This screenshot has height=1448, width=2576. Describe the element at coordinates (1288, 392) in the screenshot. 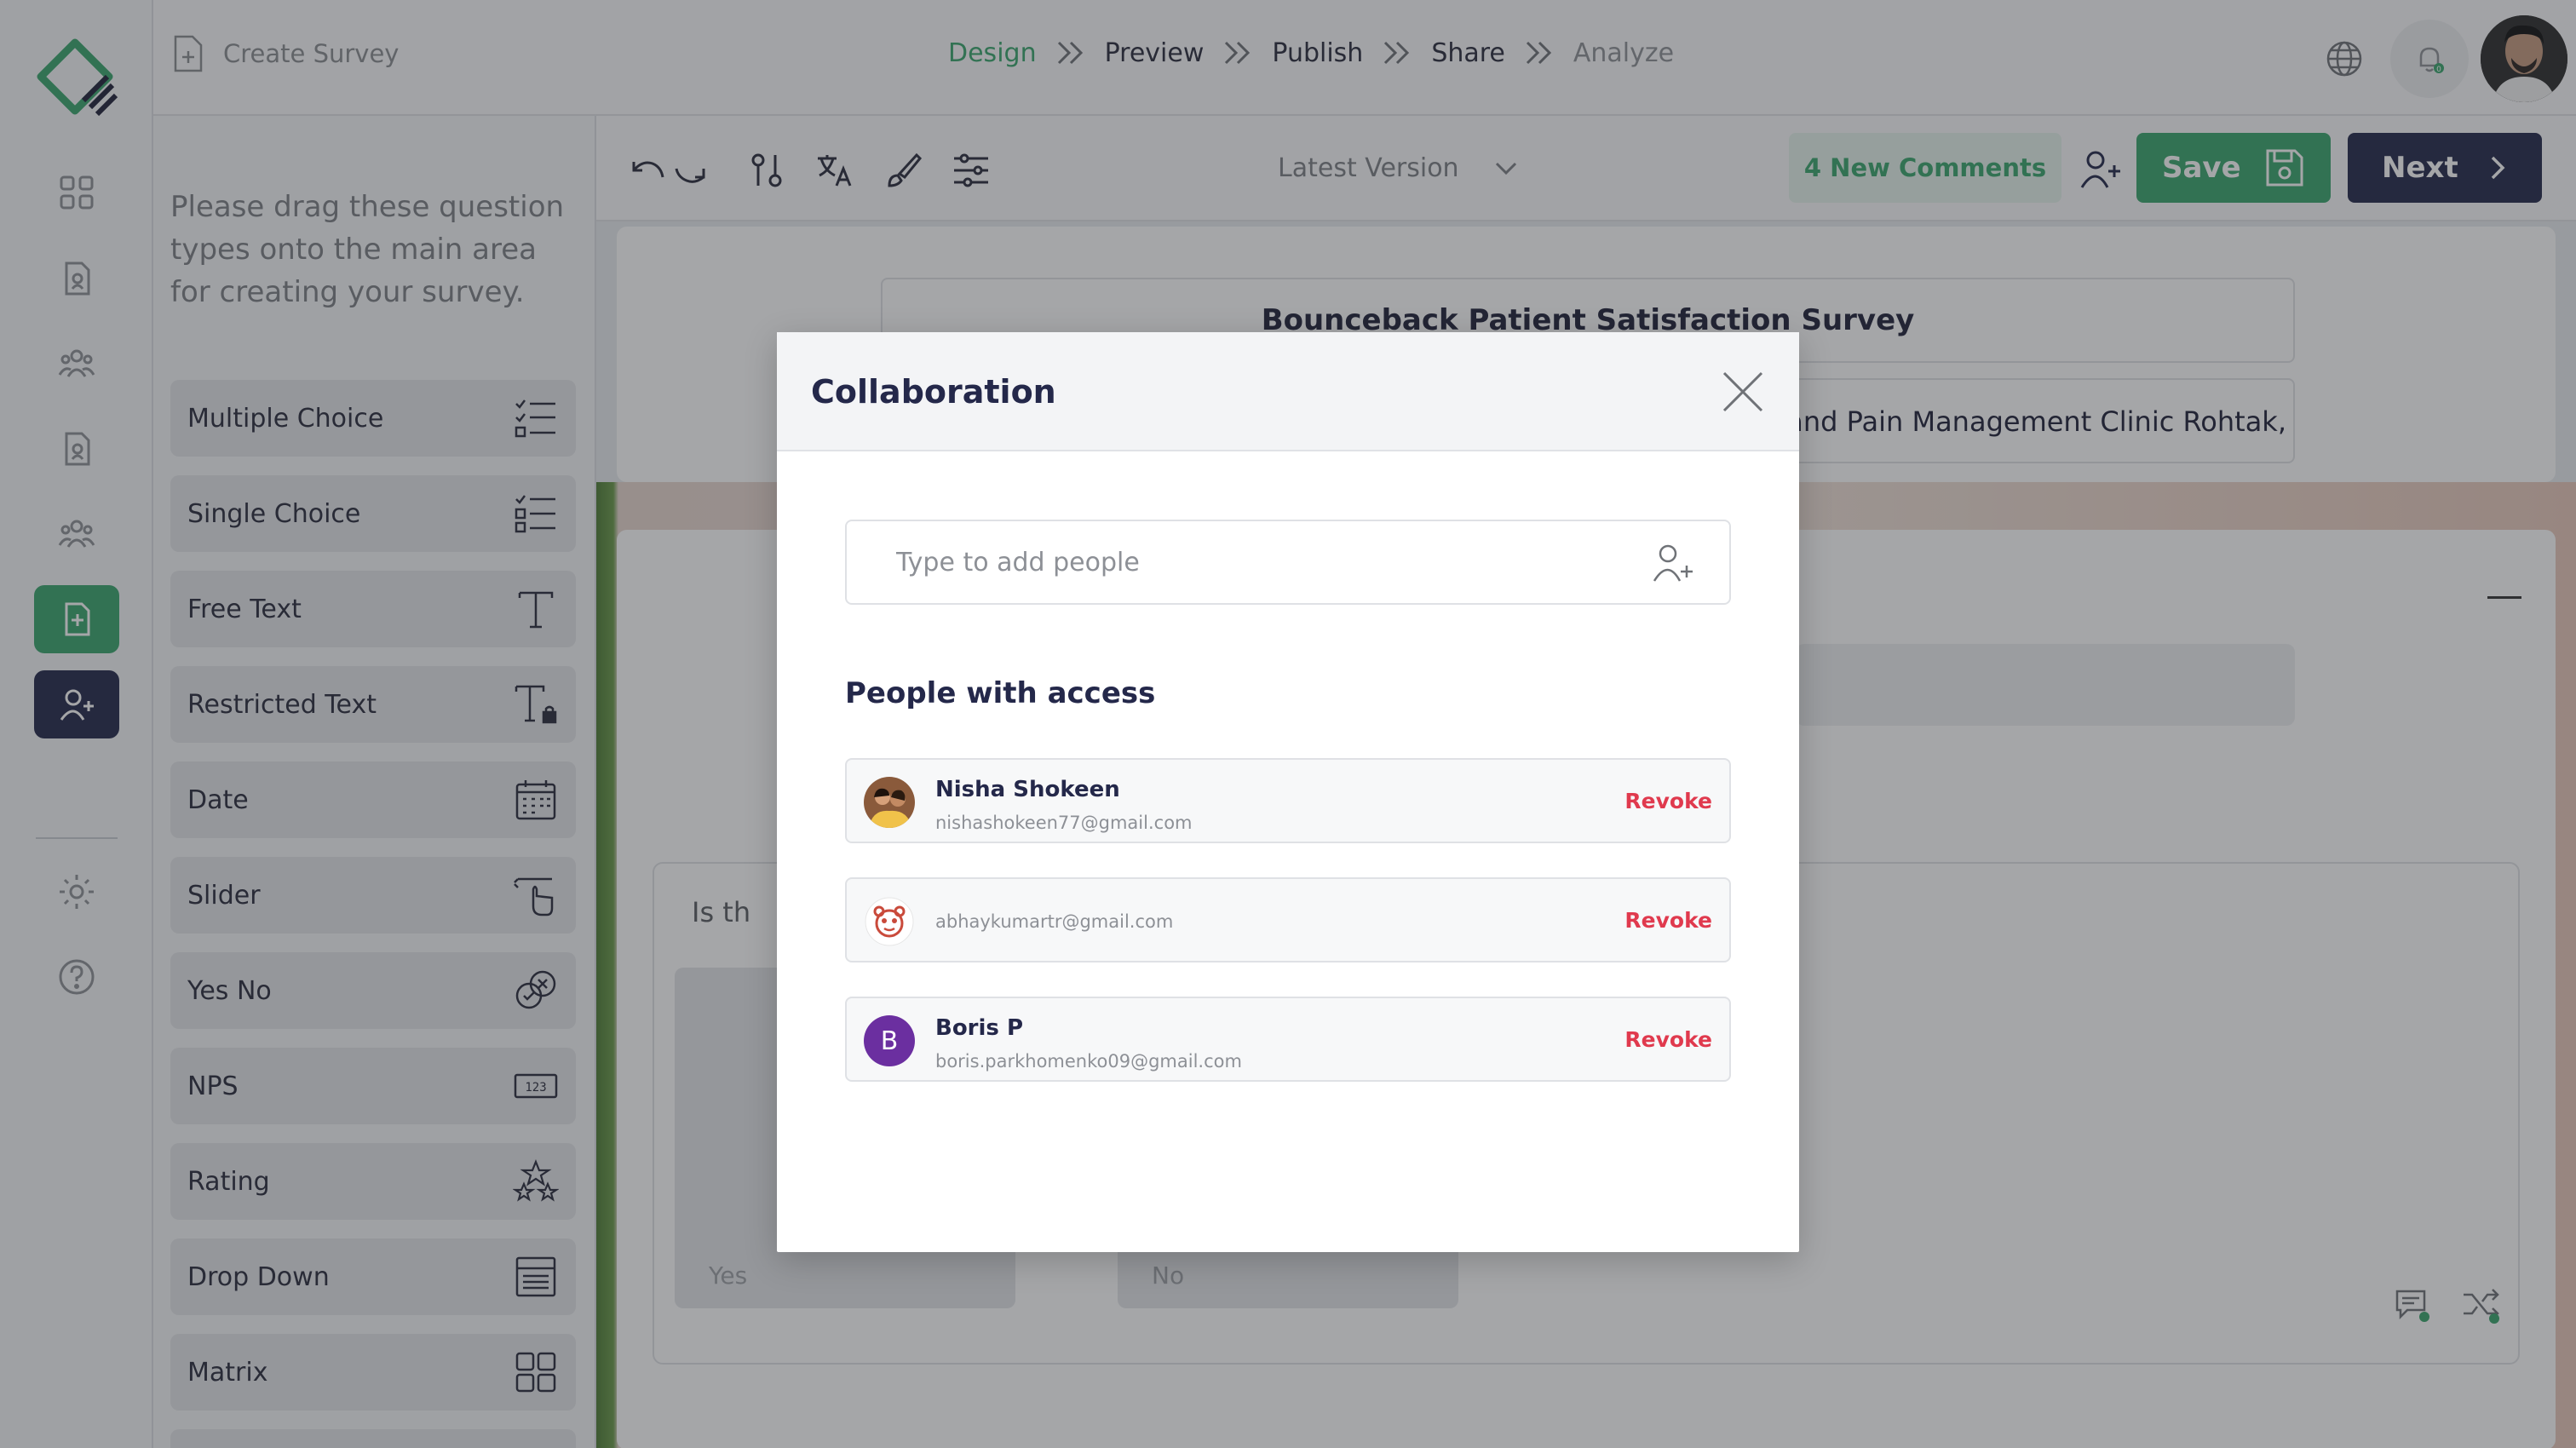

I see `modal-header: Collaboration` at that location.